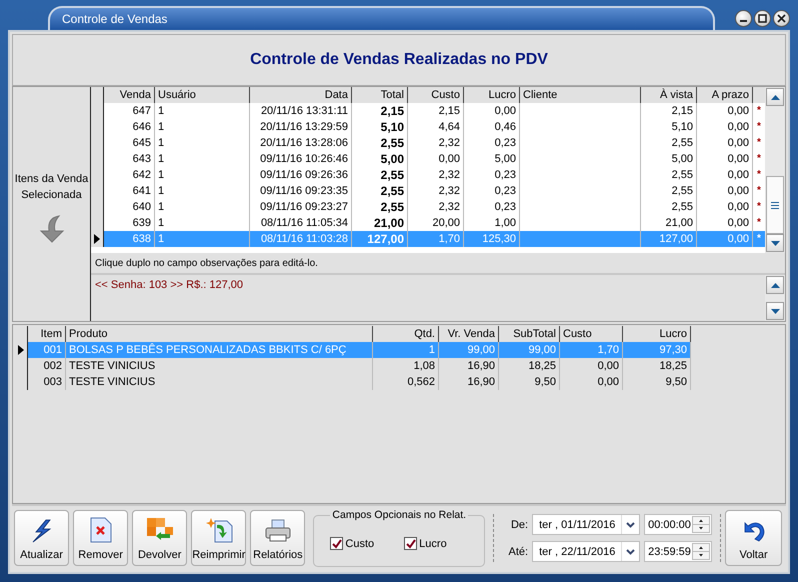 This screenshot has width=798, height=582. What do you see at coordinates (492, 239) in the screenshot?
I see `table-cell: 125,30` at bounding box center [492, 239].